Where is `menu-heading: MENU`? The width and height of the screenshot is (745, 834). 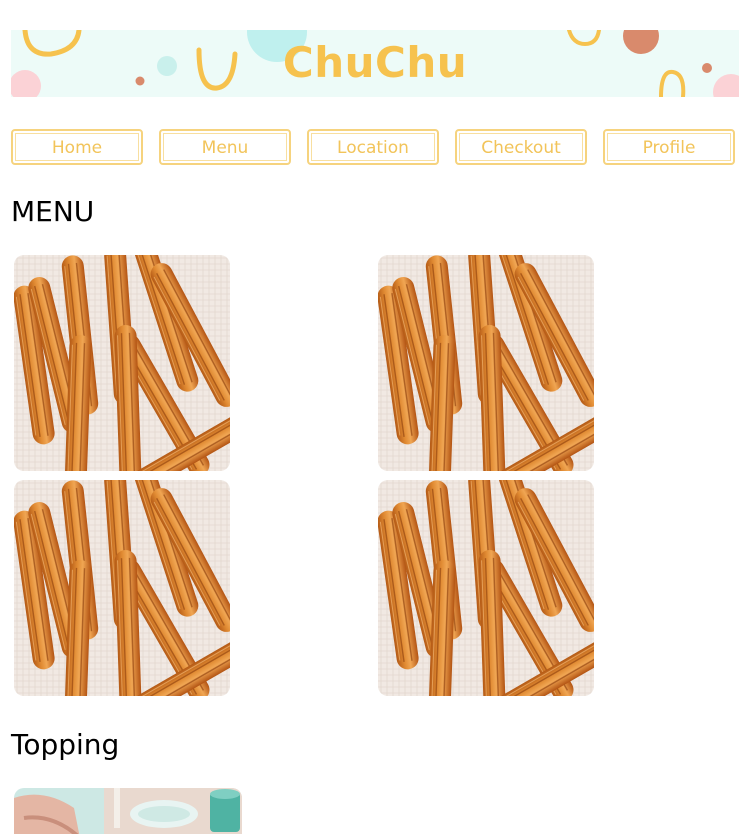 menu-heading: MENU is located at coordinates (53, 211).